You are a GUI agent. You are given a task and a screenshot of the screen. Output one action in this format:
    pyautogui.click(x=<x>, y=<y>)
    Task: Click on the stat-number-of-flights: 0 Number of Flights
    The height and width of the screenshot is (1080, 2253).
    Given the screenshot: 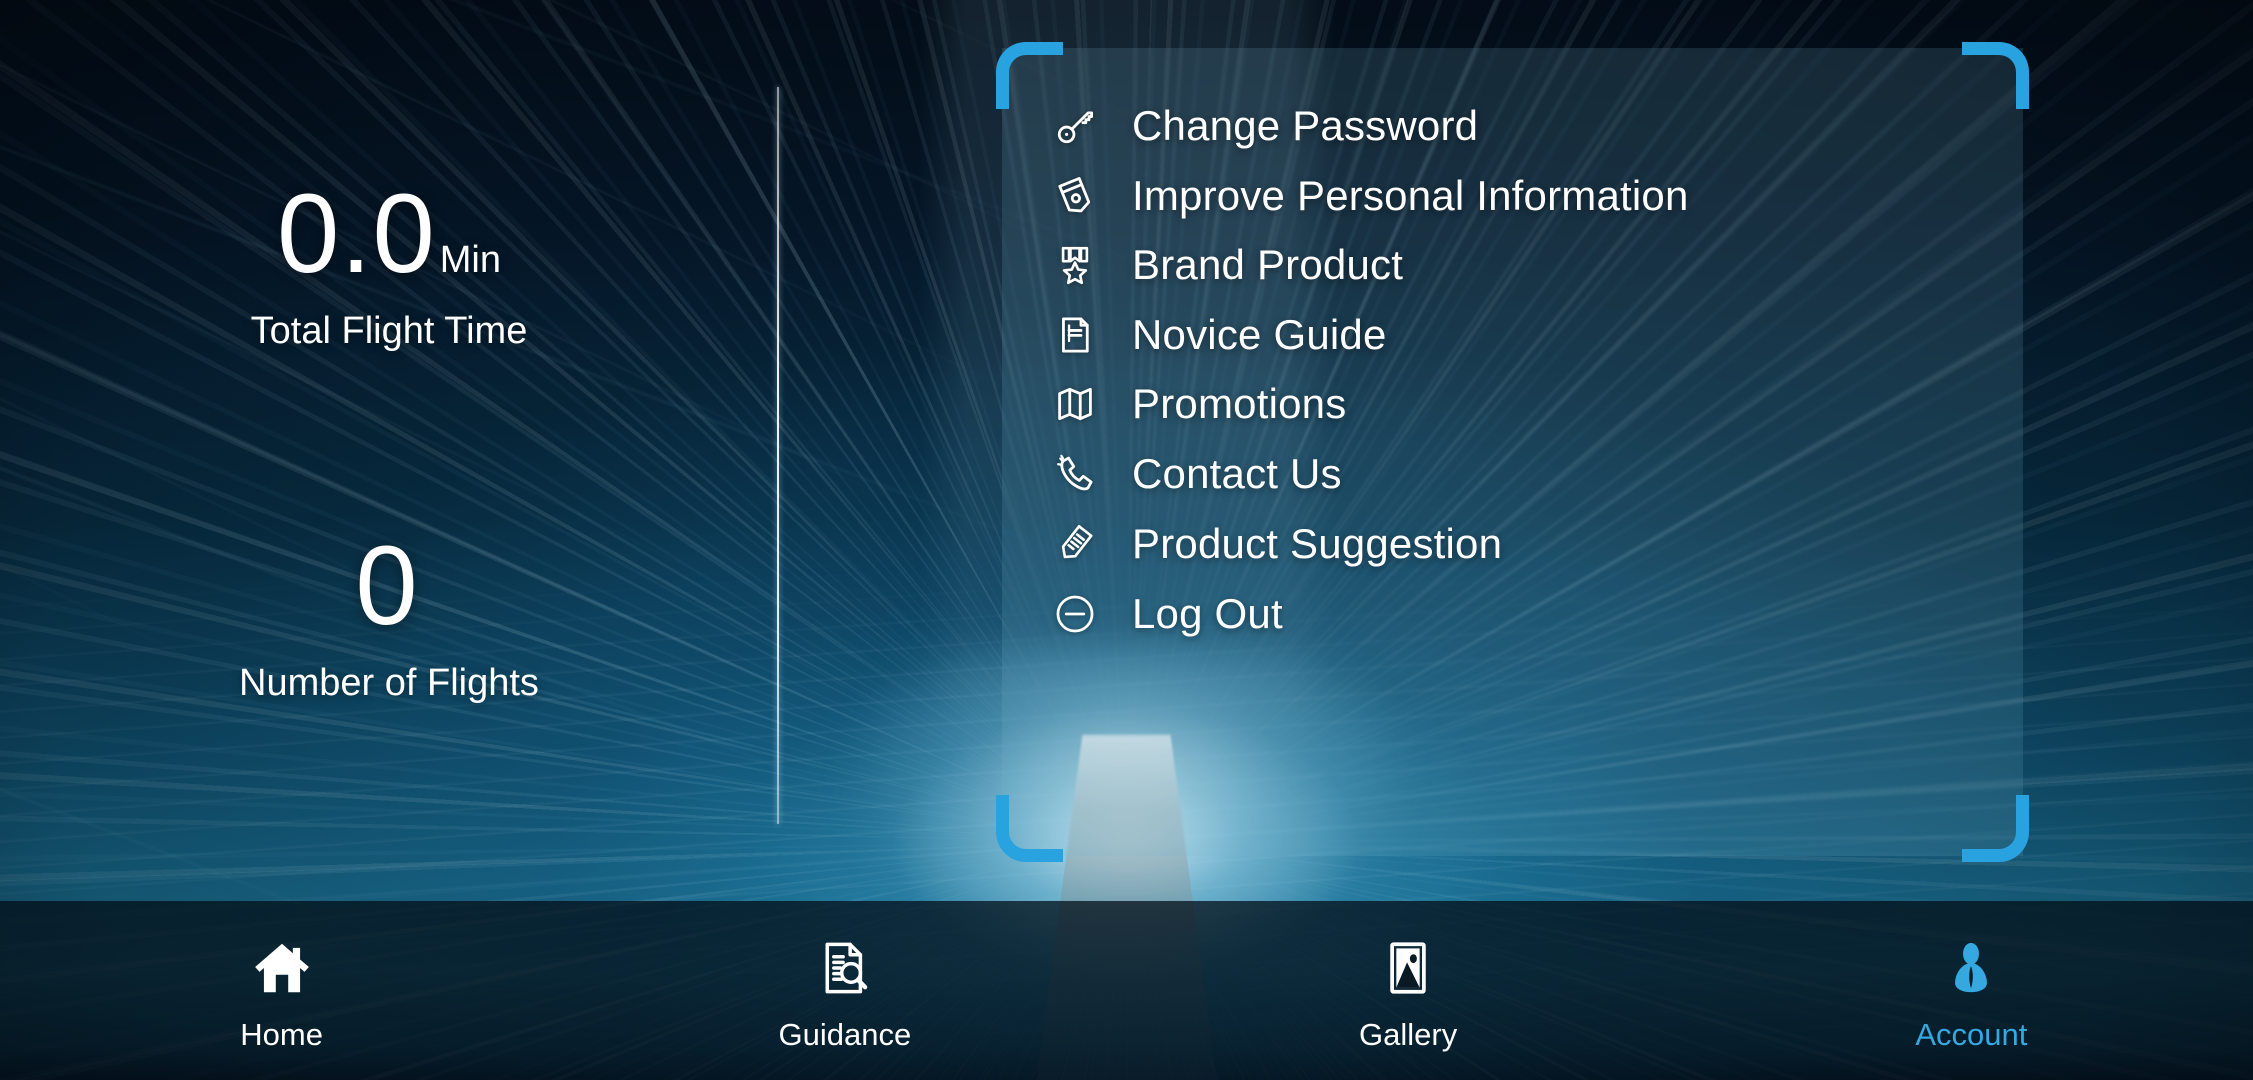 What is the action you would take?
    pyautogui.click(x=389, y=617)
    